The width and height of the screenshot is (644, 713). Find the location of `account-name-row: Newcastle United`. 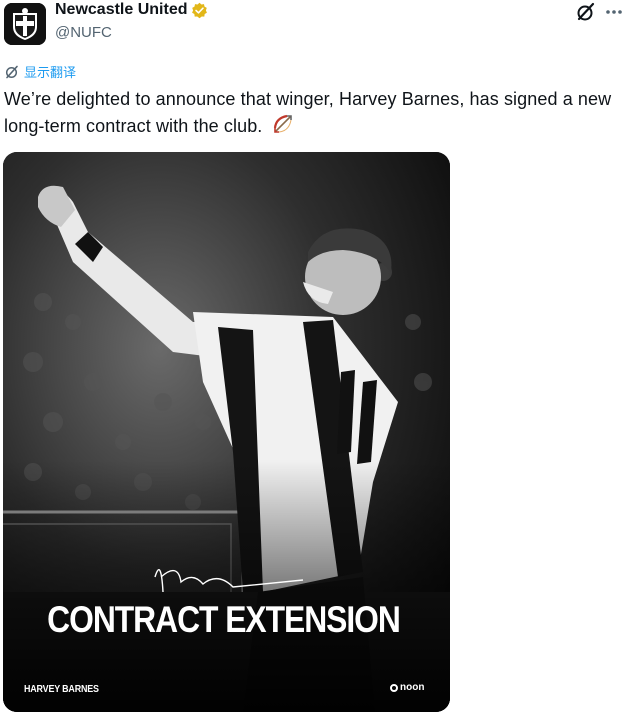

account-name-row: Newcastle United is located at coordinates (131, 10).